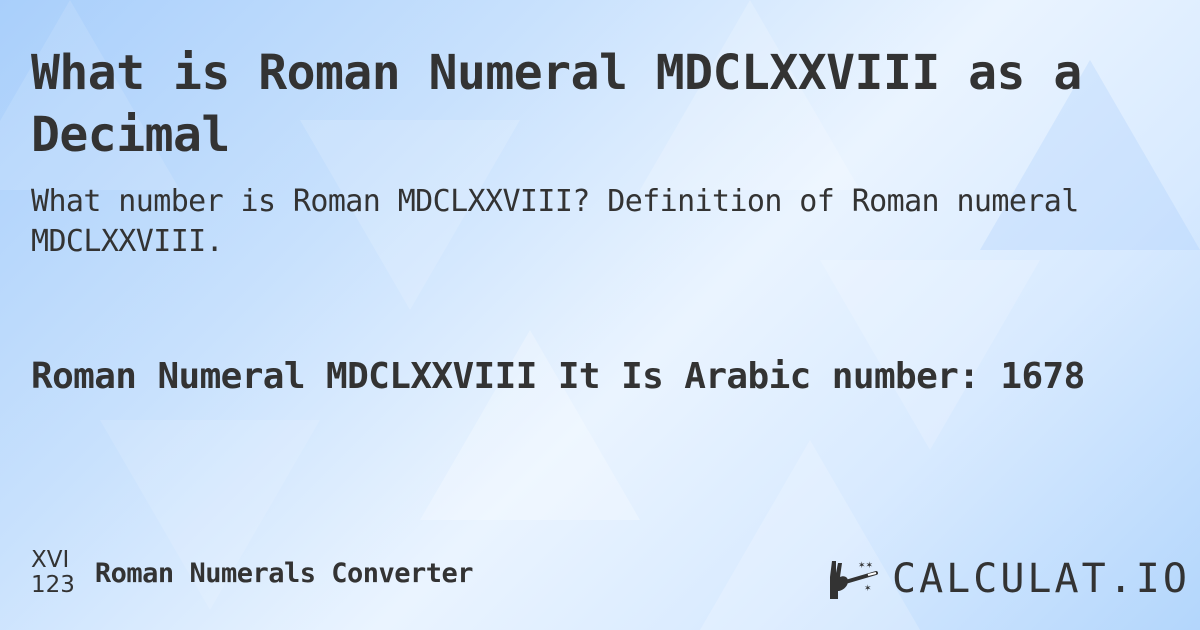  Describe the element at coordinates (53, 585) in the screenshot. I see `roman-numerals-icon-bottom: 123` at that location.